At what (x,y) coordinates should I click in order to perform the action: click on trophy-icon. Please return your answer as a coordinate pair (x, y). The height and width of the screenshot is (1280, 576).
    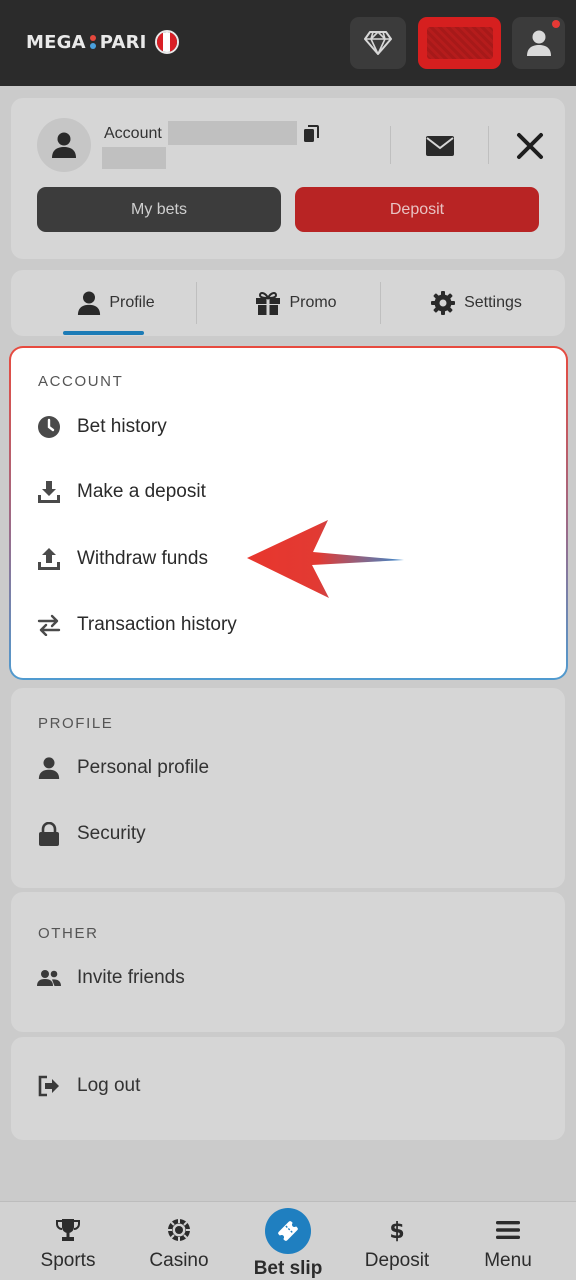
    Looking at the image, I should click on (68, 1230).